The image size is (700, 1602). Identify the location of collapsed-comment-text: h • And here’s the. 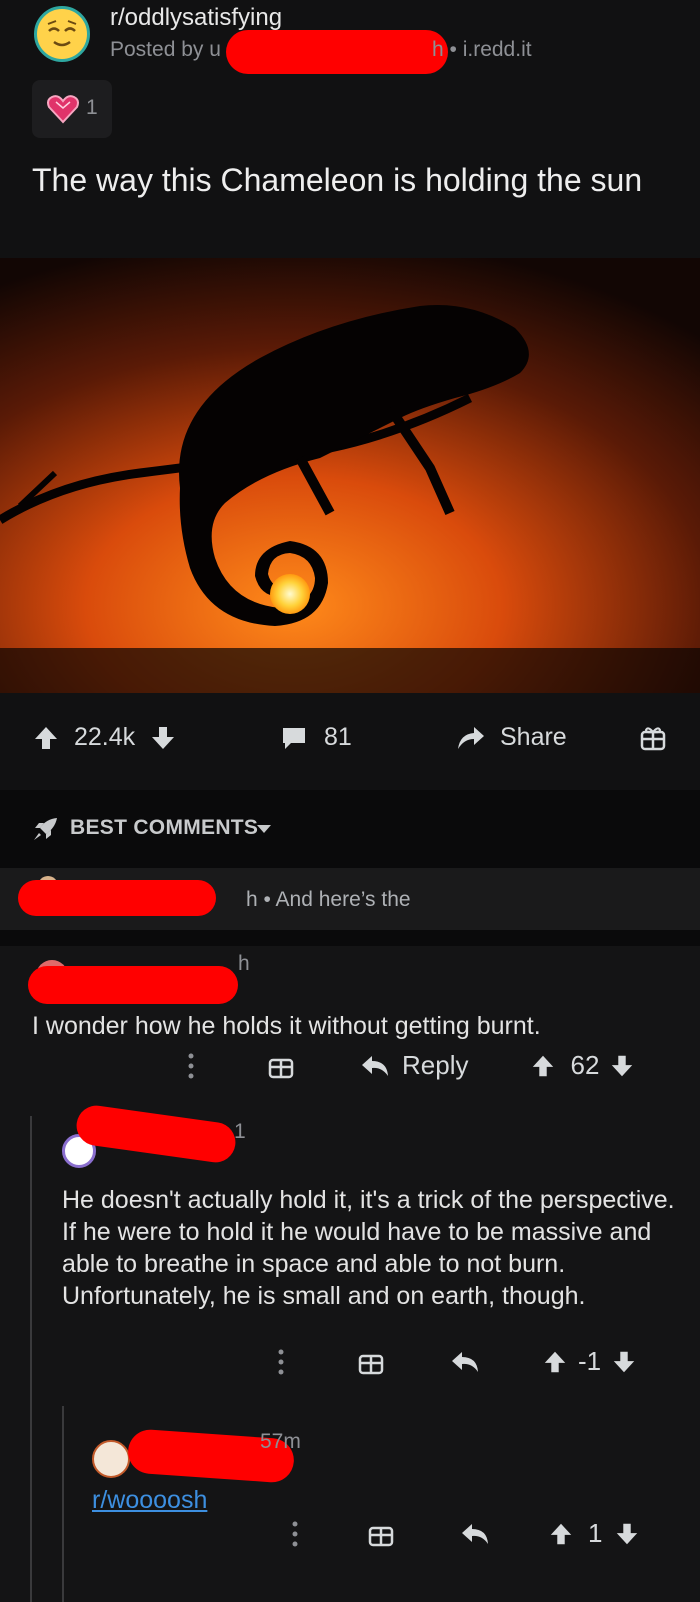
(328, 899).